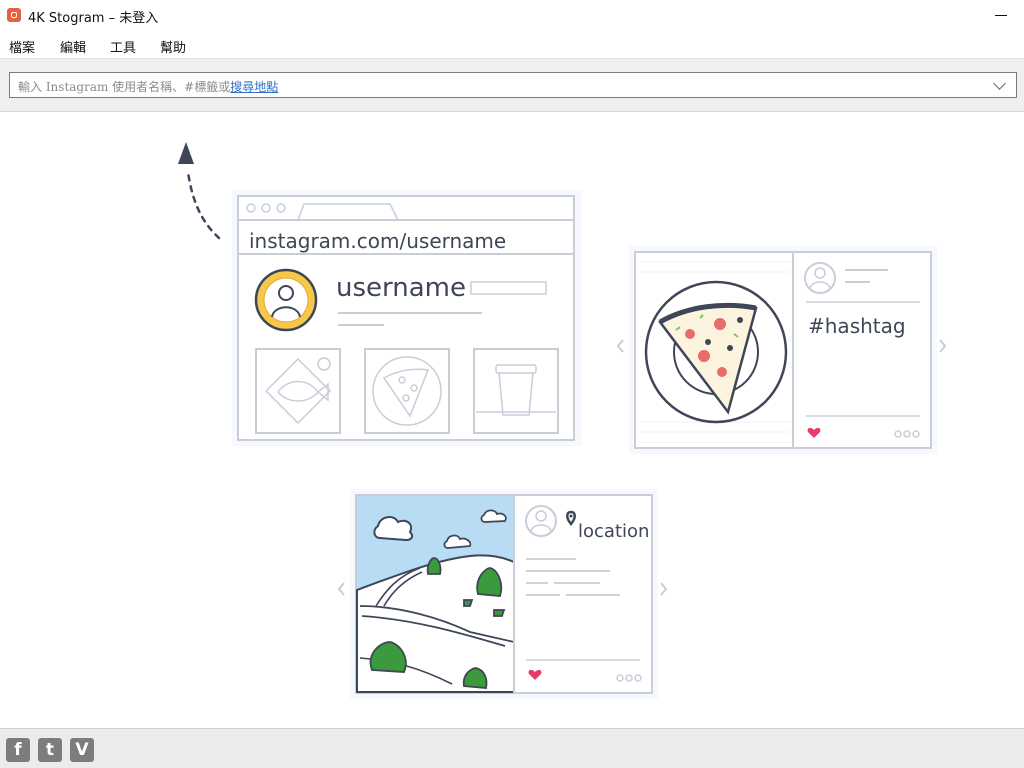 Image resolution: width=1024 pixels, height=768 pixels. I want to click on search-input: 輸入 Instagram 使用者名稱、#標籤或搜尋地點, so click(513, 85).